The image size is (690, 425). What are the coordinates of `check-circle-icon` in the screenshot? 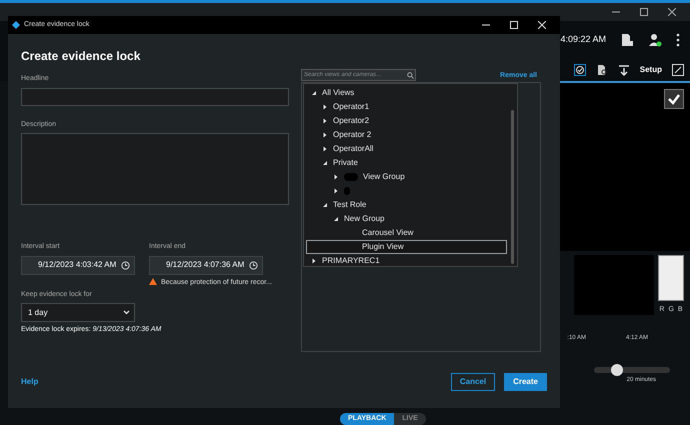 It's located at (580, 70).